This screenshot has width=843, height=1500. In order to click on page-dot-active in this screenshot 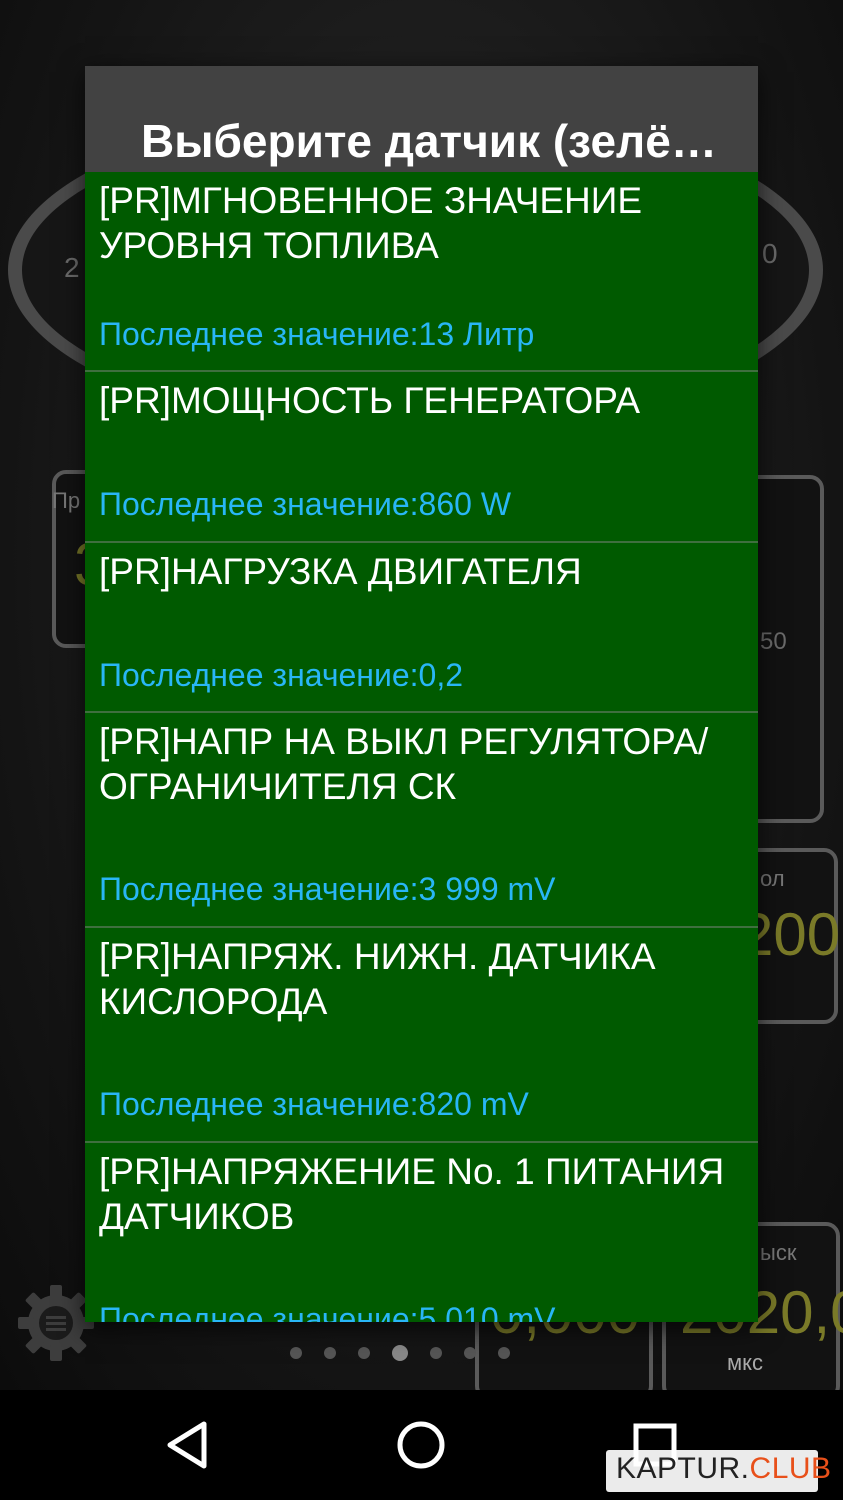, I will do `click(400, 1353)`.